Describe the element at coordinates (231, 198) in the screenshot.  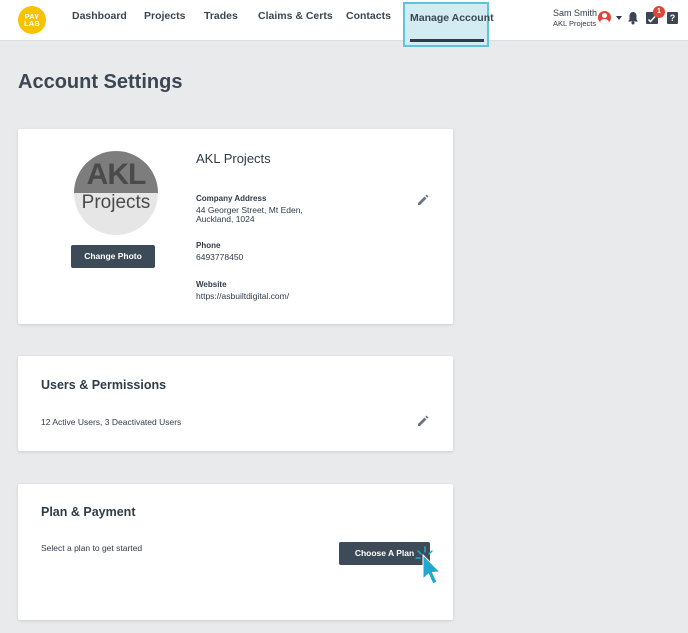
I see `address-label: Company Address` at that location.